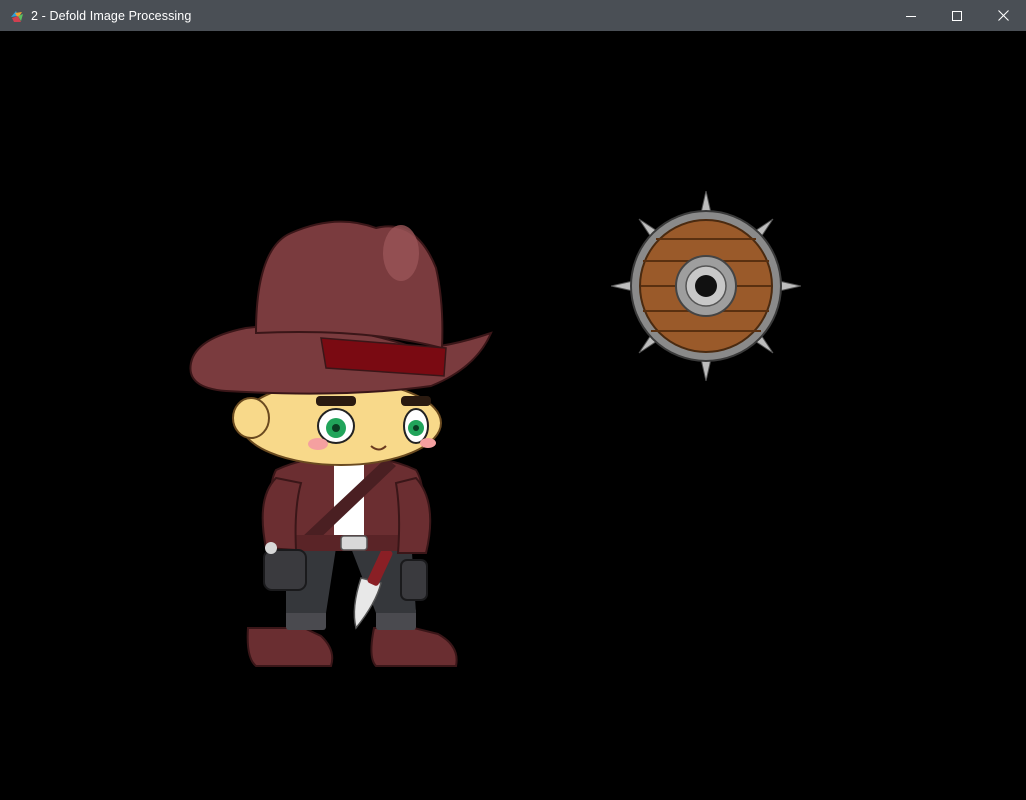 Image resolution: width=1026 pixels, height=800 pixels. I want to click on minimize-icon, so click(911, 16).